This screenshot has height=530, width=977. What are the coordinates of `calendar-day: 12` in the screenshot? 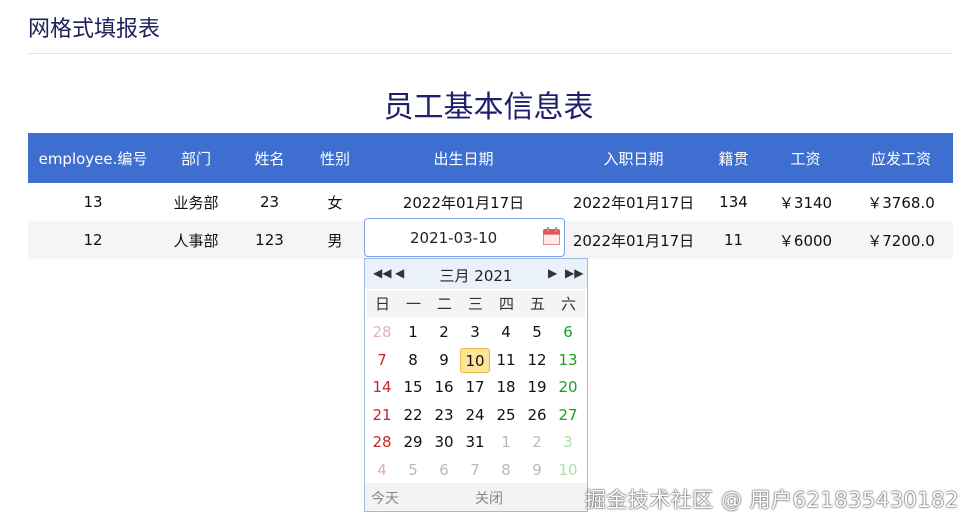 It's located at (537, 360).